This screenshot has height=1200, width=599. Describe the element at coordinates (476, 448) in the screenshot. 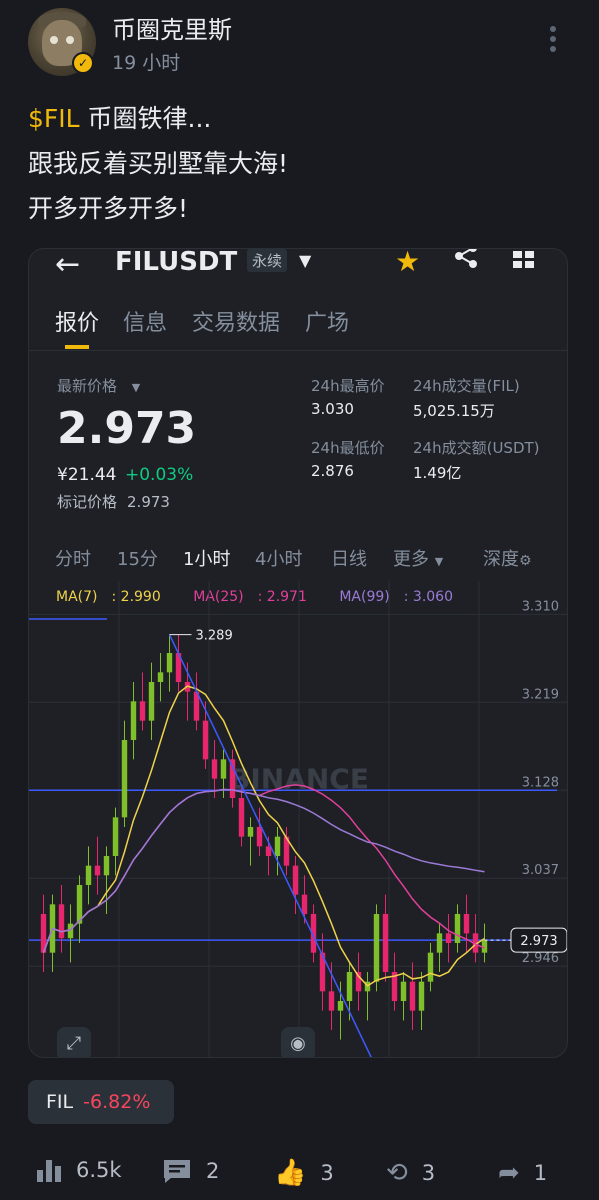

I see `vol-usdt-label: 24h成交额(USDT)` at that location.